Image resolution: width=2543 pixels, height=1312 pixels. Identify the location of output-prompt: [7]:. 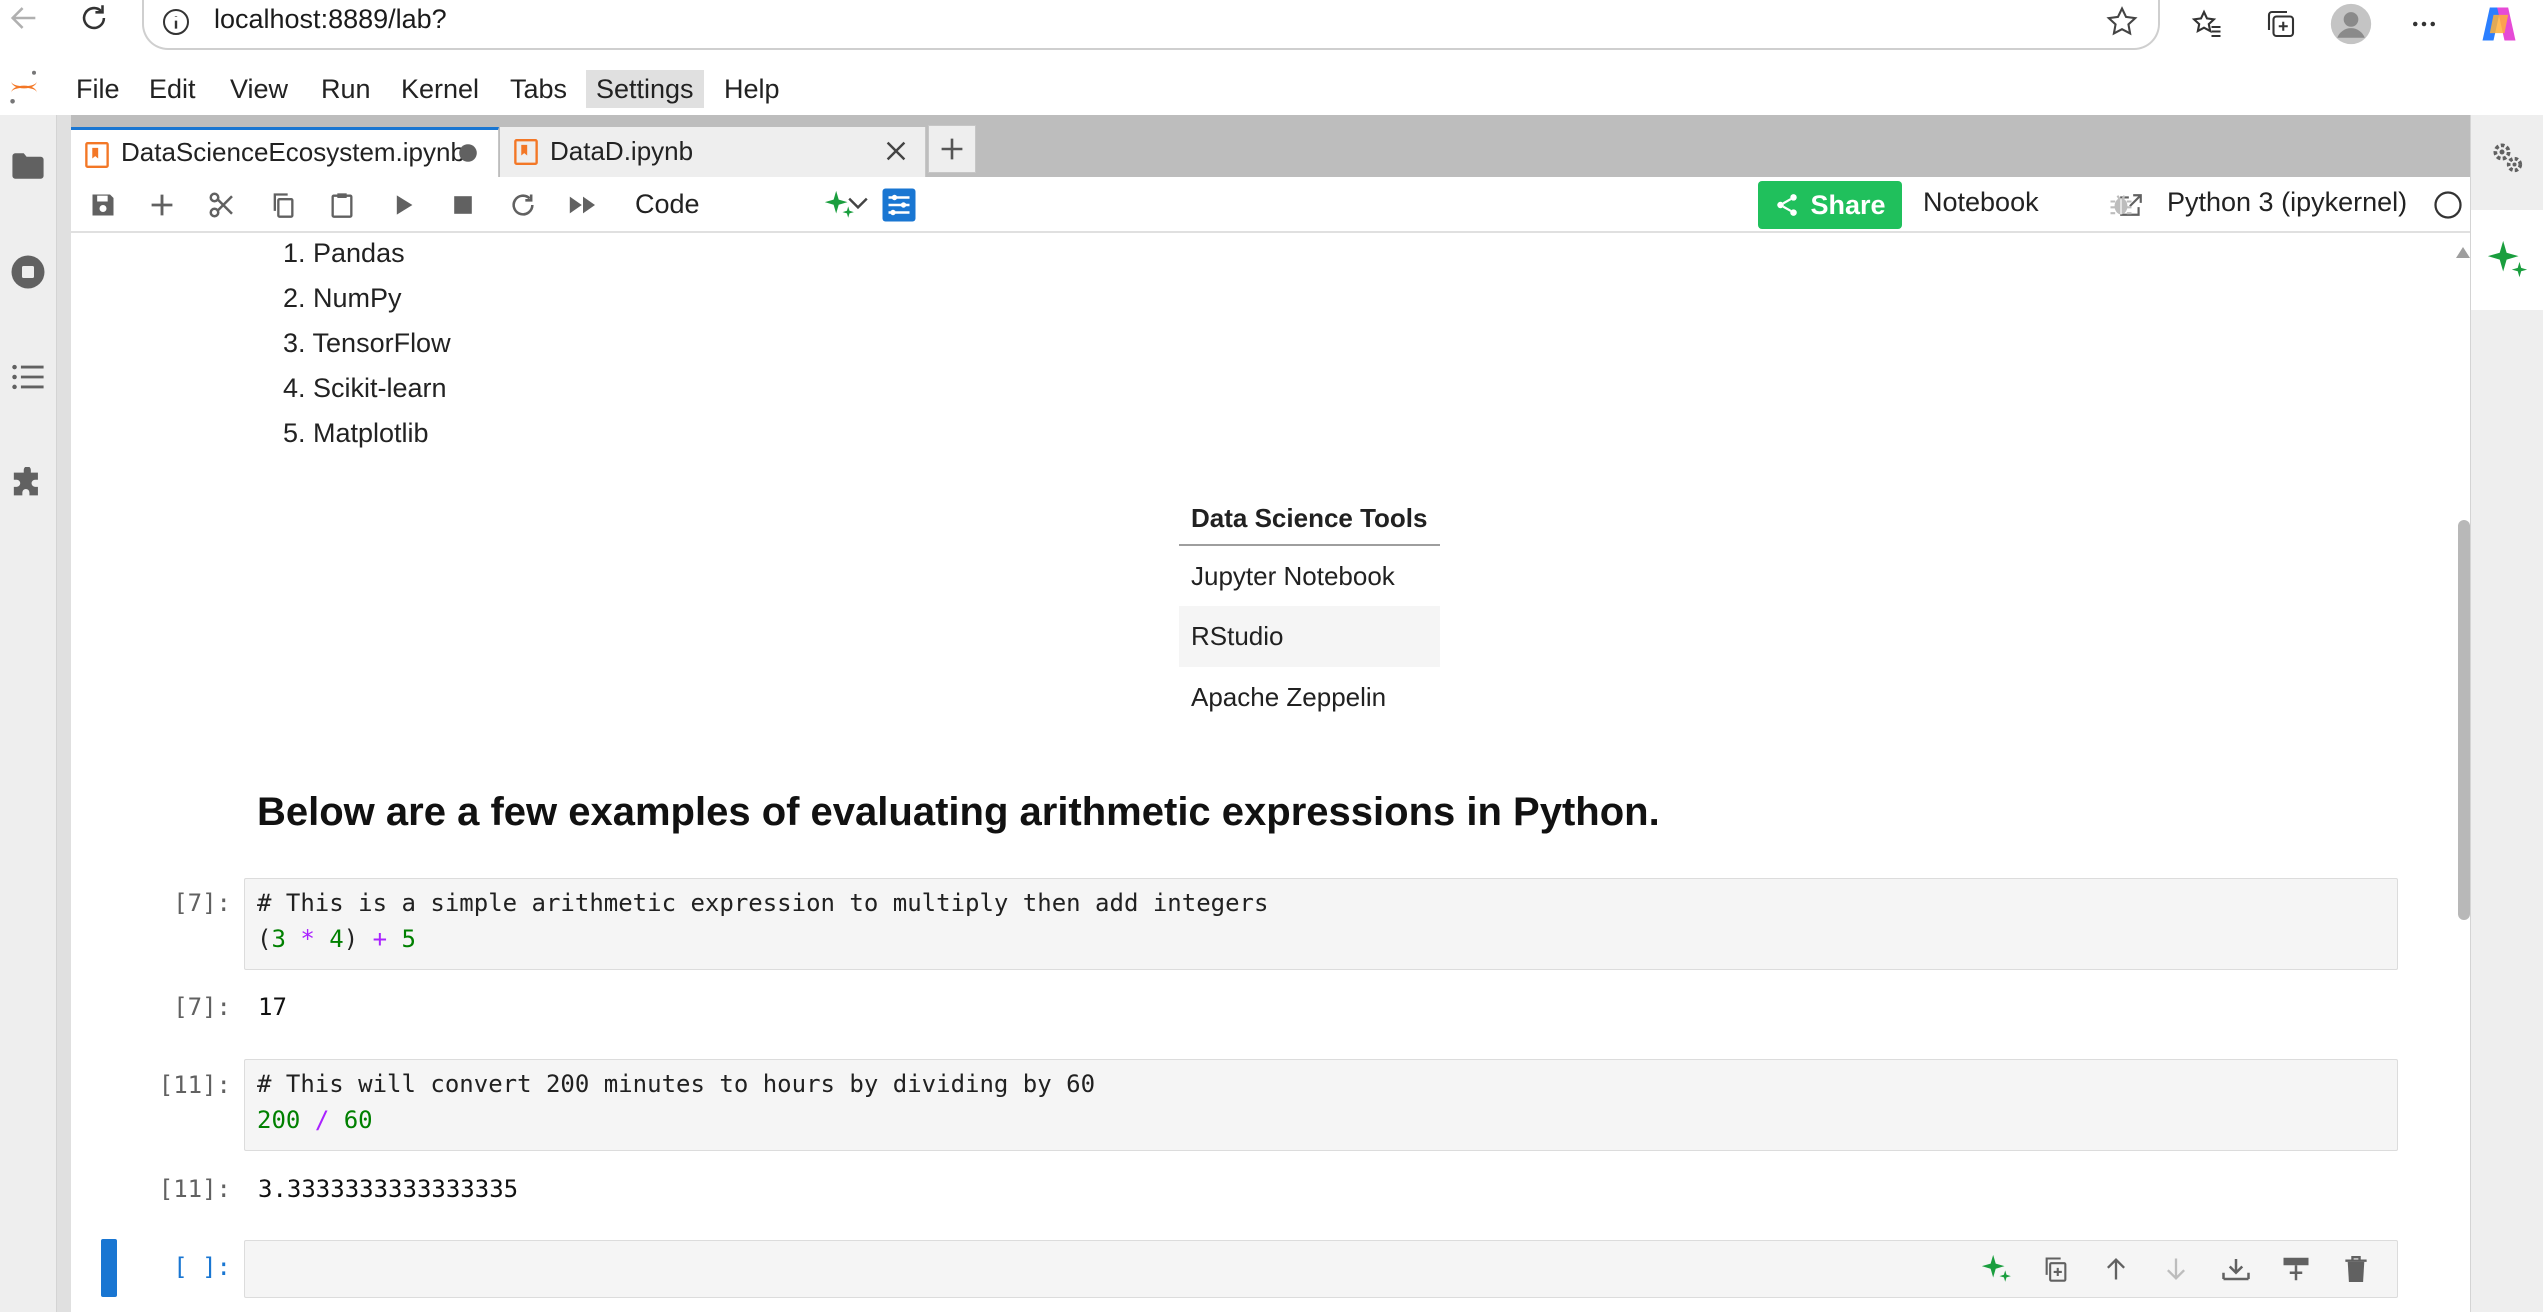
(202, 1007).